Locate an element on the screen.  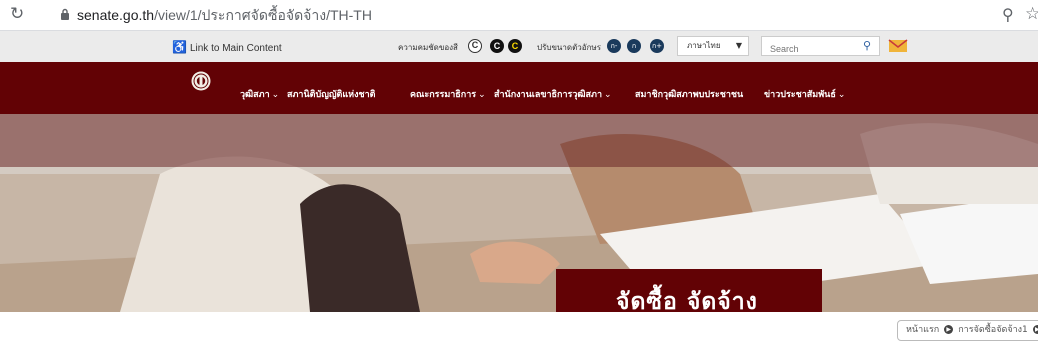
search-box: ⚲ is located at coordinates (820, 47).